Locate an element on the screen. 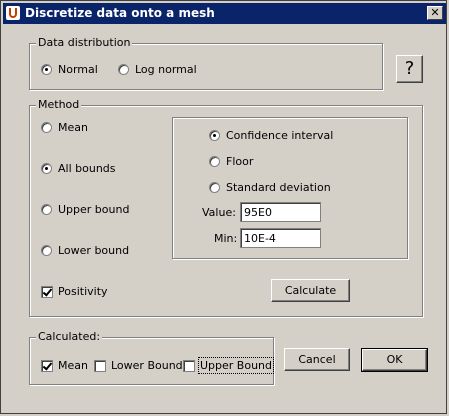 The width and height of the screenshot is (449, 416). window-title: Discretize data onto a mesh is located at coordinates (120, 13).